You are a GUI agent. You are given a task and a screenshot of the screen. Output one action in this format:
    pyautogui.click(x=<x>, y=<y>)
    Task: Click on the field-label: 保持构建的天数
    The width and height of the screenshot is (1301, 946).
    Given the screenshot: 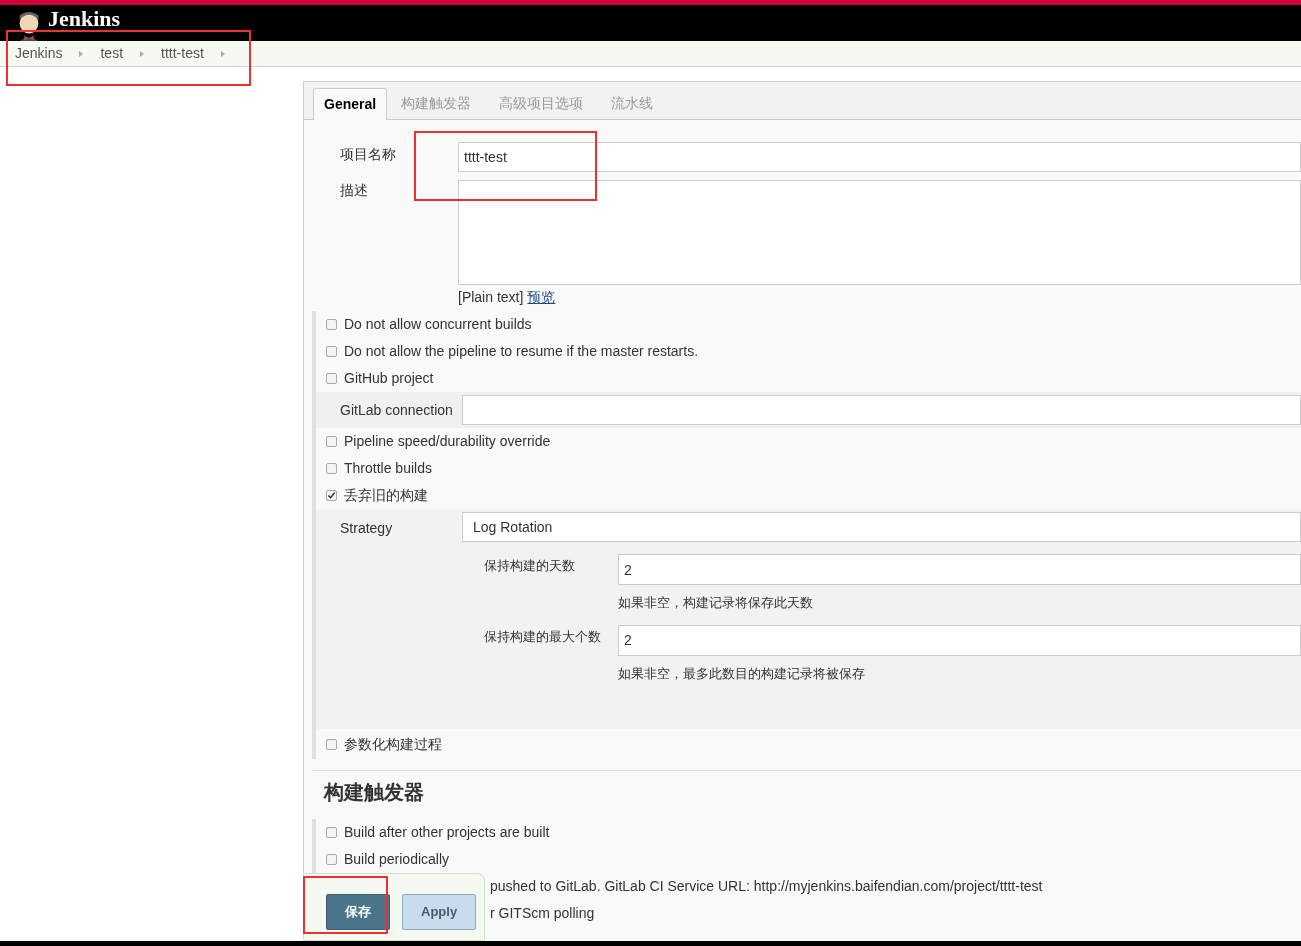 What is the action you would take?
    pyautogui.click(x=529, y=566)
    